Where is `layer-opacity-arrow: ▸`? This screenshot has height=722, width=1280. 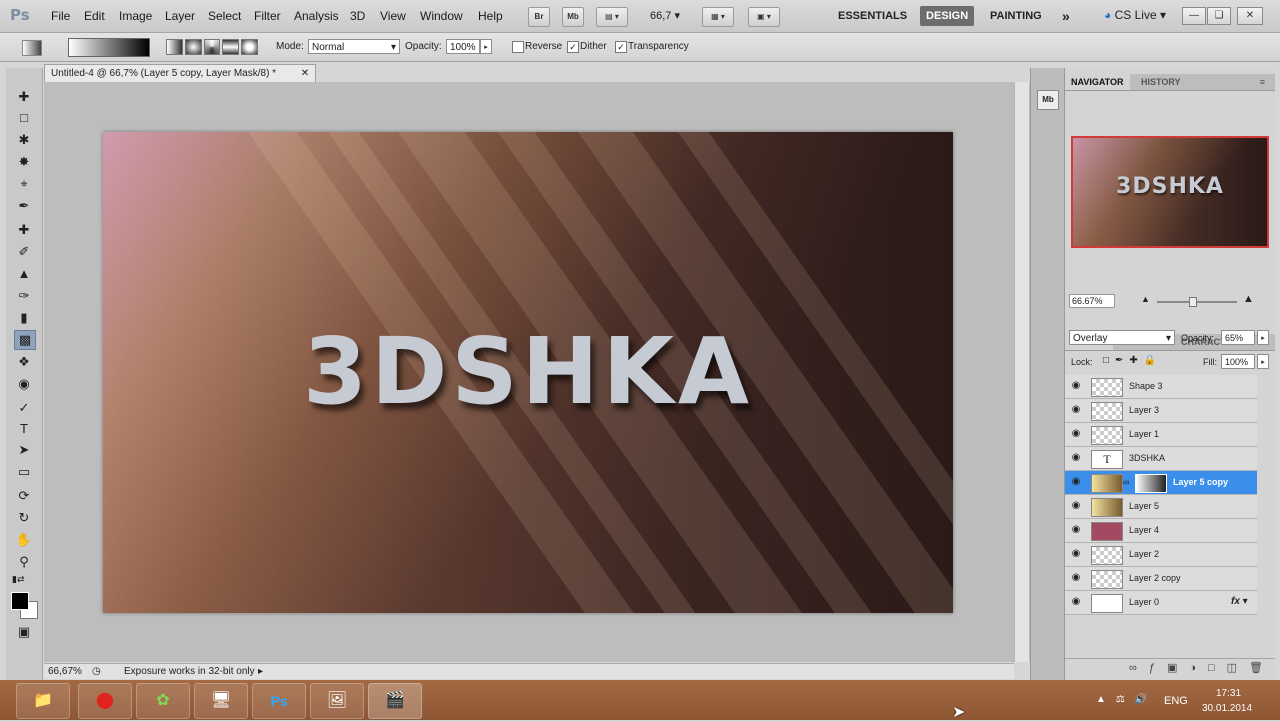
layer-opacity-arrow: ▸ is located at coordinates (1263, 337).